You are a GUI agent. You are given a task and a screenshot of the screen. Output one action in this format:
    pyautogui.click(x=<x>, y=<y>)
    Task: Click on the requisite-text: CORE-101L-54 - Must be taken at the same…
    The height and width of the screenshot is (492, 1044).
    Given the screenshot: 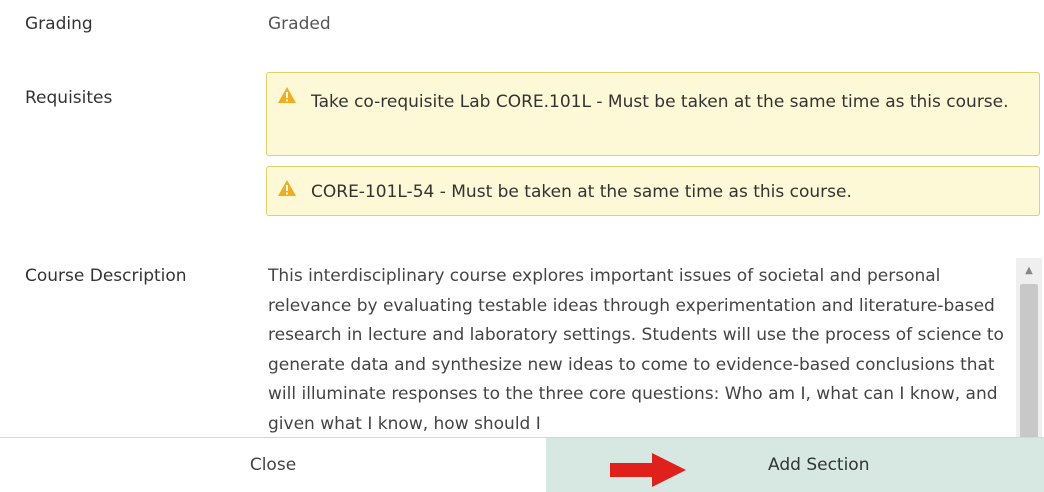 What is the action you would take?
    pyautogui.click(x=581, y=192)
    